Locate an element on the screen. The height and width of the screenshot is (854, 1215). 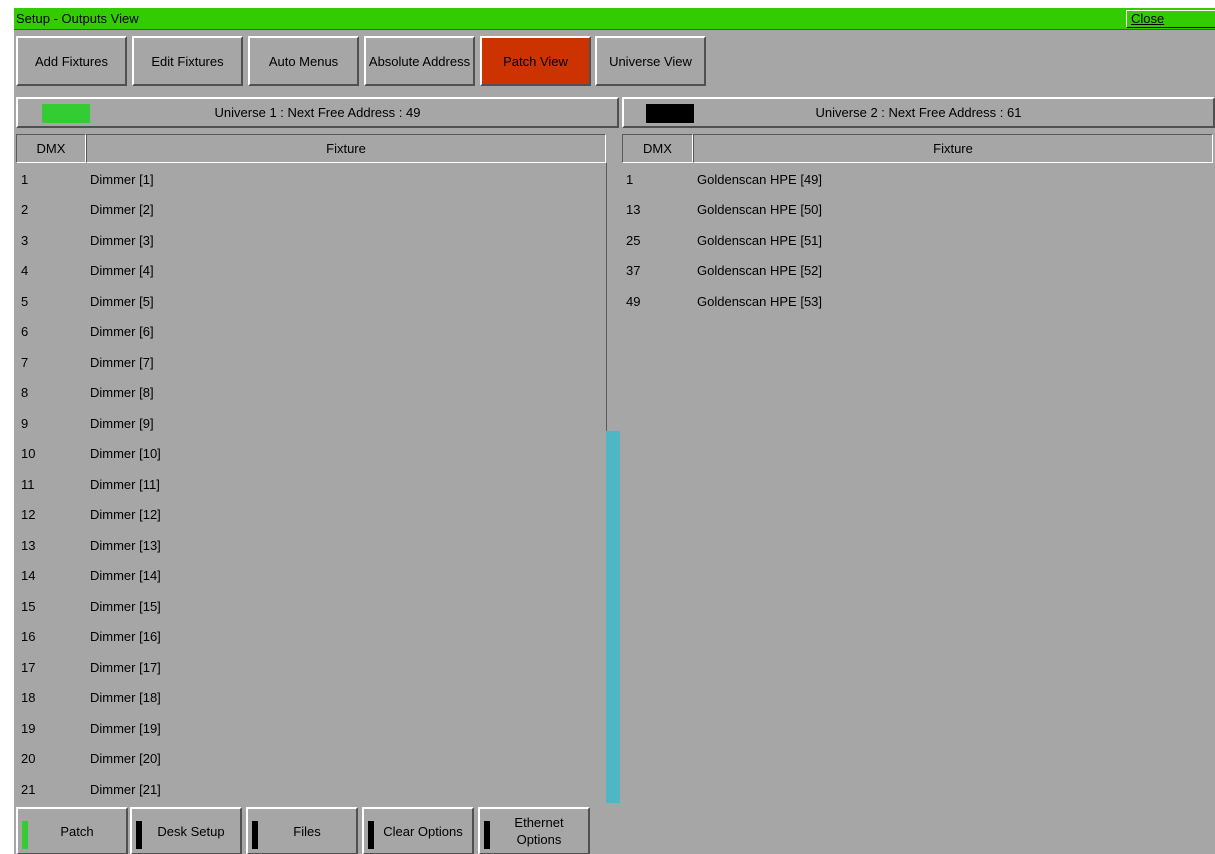
menu-button-clear-options: Clear Options is located at coordinates (418, 830).